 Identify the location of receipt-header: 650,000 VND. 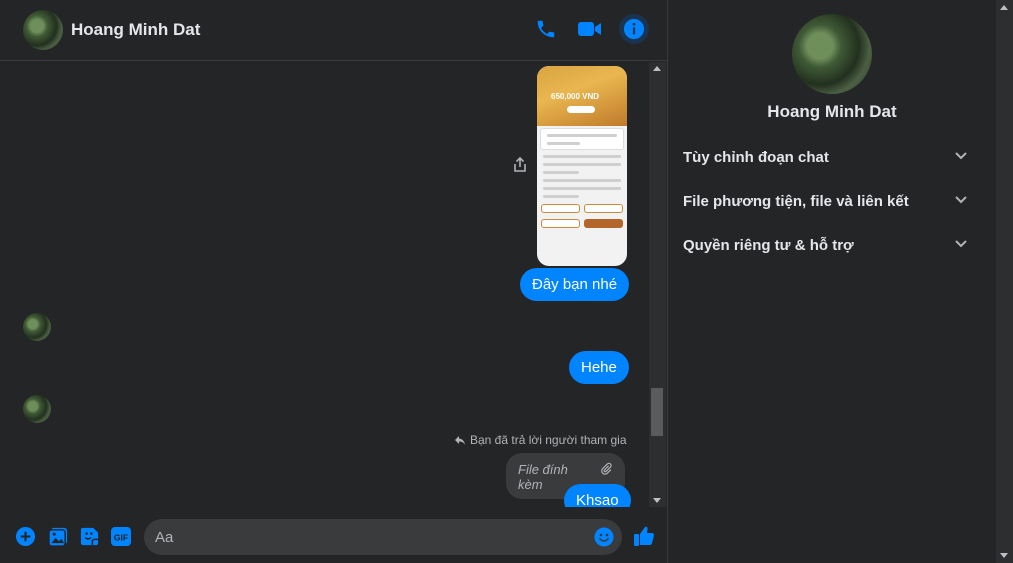
(582, 96).